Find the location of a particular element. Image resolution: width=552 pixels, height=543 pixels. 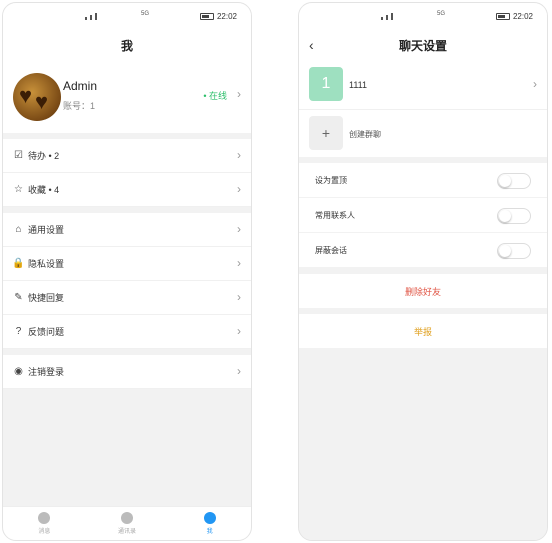

menu-row: 🔒 隐私设置 › is located at coordinates (127, 264).